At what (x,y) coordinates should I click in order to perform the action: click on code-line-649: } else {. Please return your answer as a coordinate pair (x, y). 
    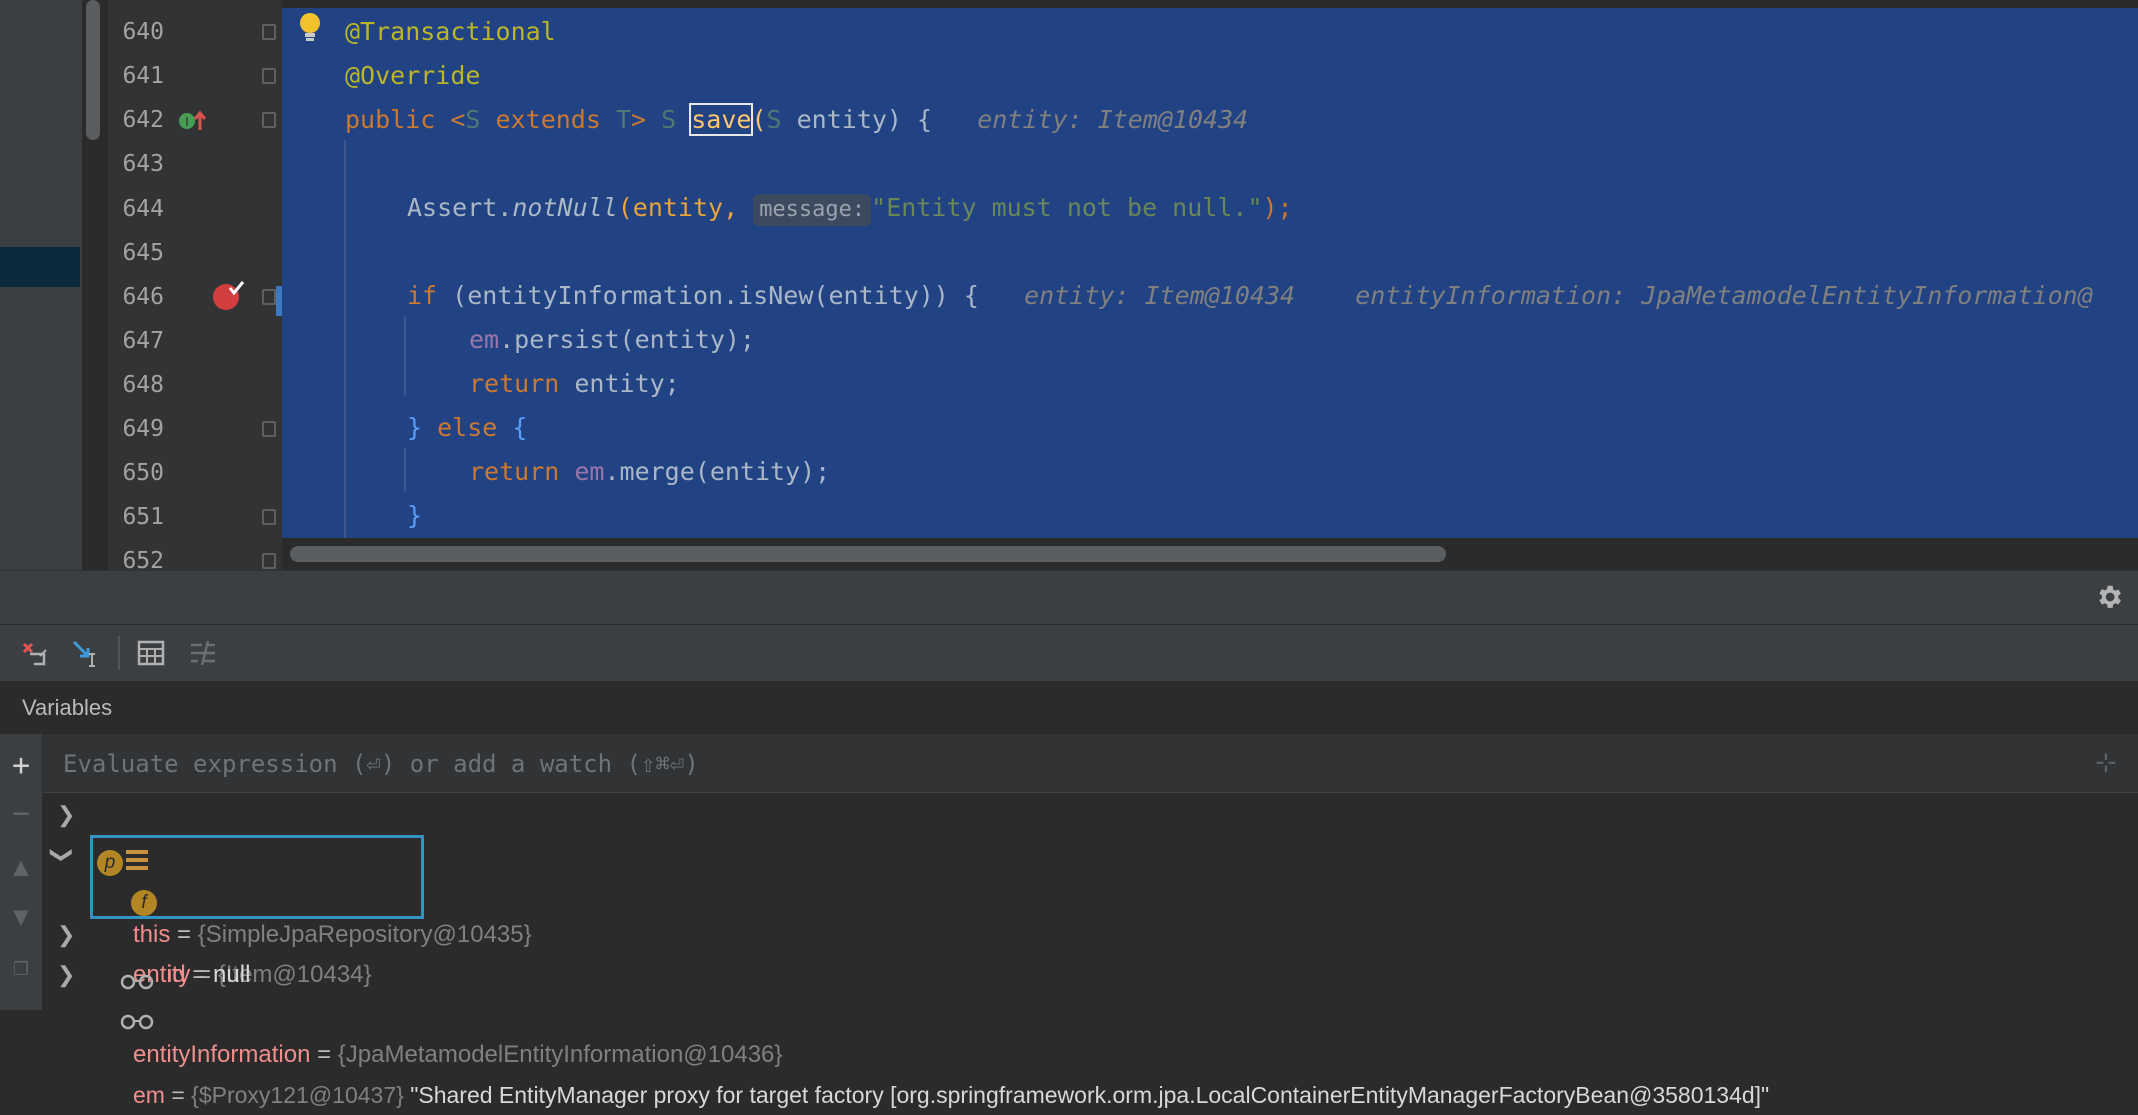
    Looking at the image, I should click on (467, 428).